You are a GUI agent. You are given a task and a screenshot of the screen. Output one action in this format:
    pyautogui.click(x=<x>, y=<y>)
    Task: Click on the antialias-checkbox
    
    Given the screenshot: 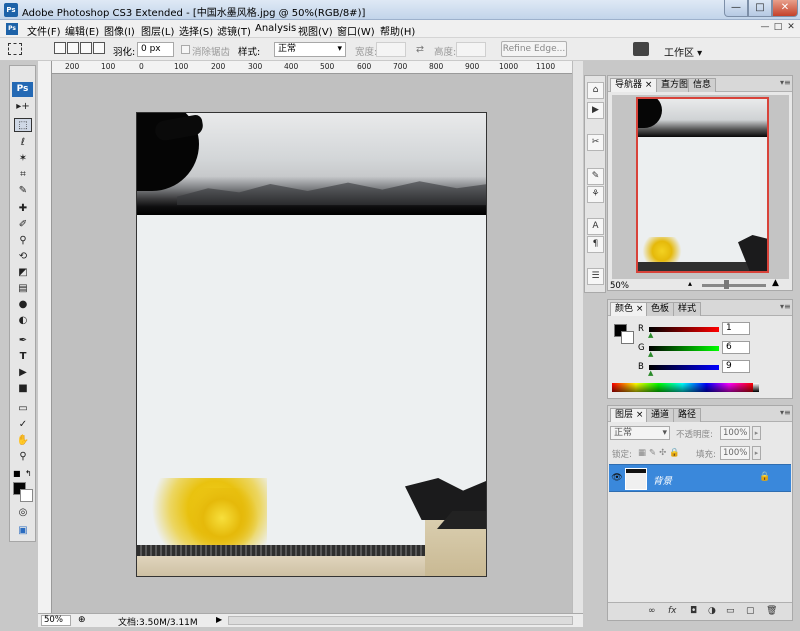 What is the action you would take?
    pyautogui.click(x=185, y=49)
    